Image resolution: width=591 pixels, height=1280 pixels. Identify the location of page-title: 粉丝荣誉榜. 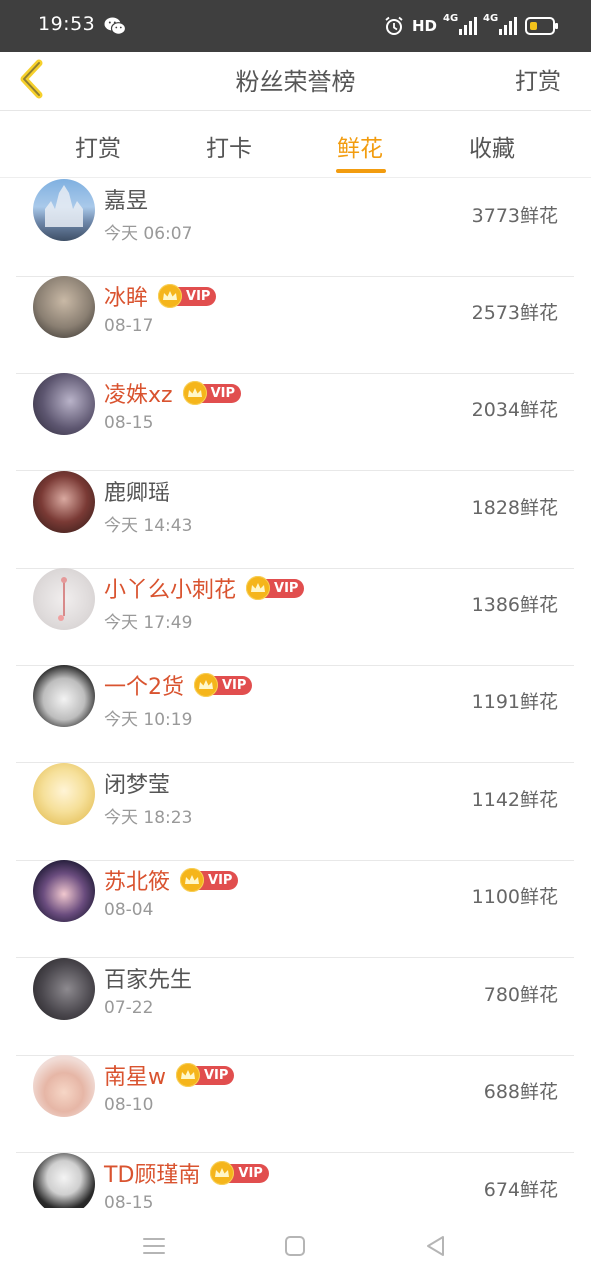
(295, 82).